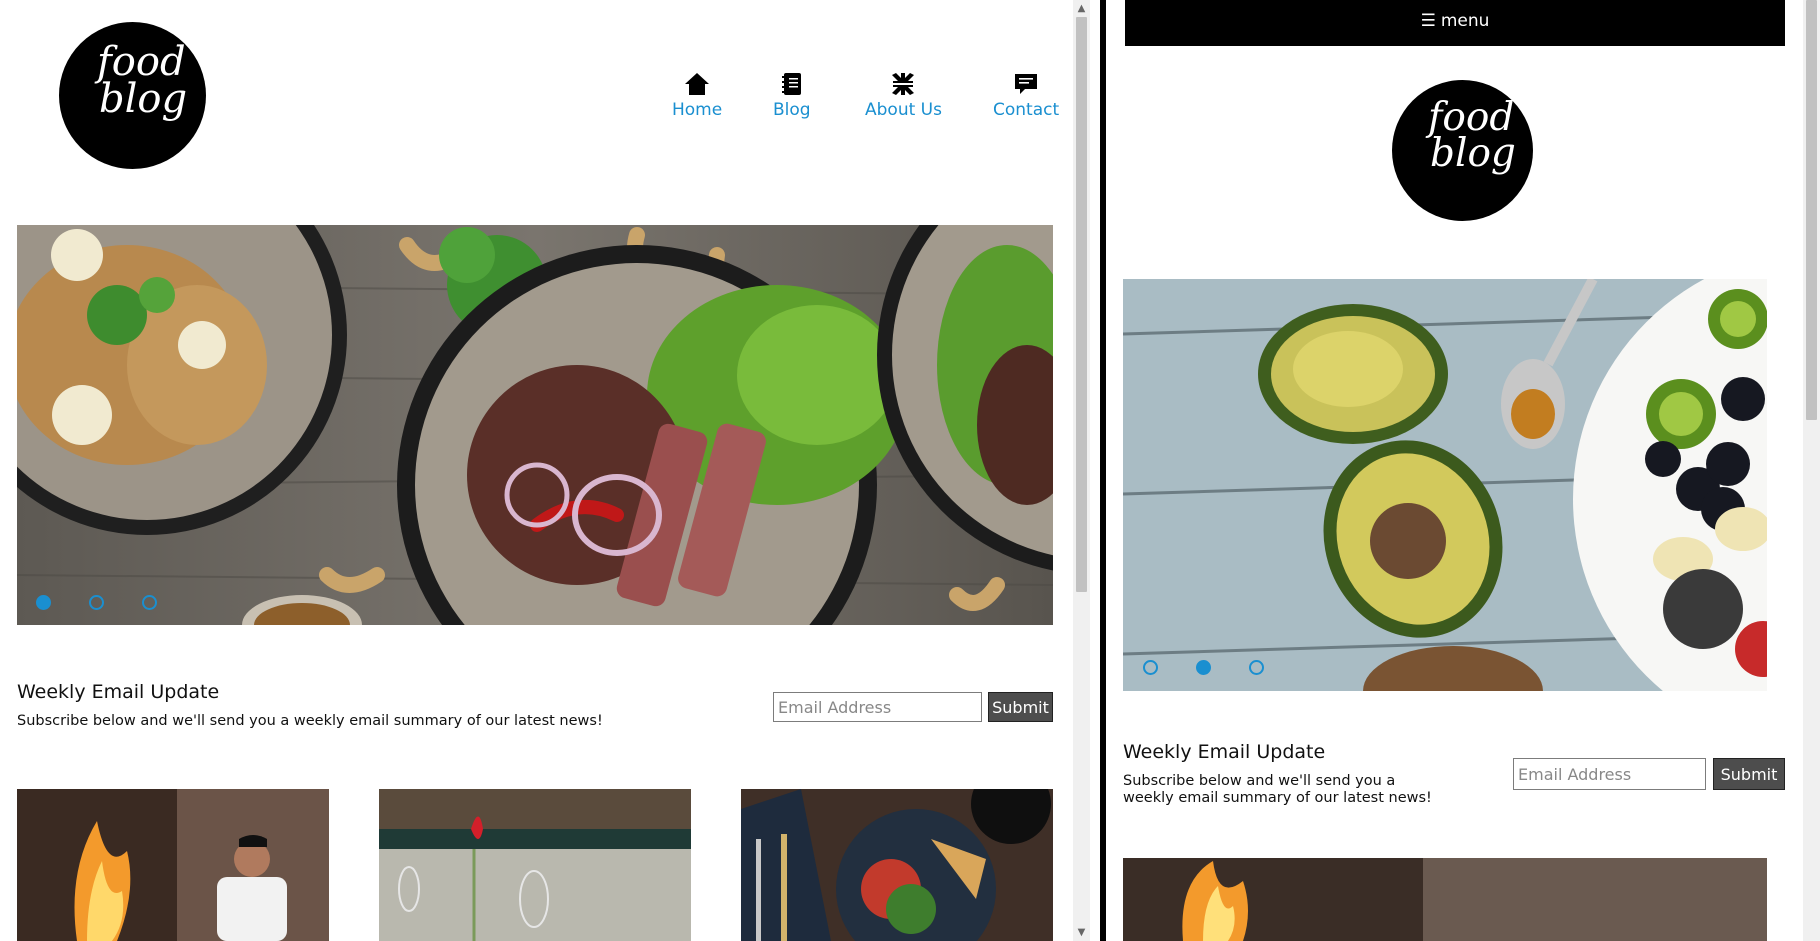  Describe the element at coordinates (1026, 95) in the screenshot. I see `nav-contact: Contact` at that location.